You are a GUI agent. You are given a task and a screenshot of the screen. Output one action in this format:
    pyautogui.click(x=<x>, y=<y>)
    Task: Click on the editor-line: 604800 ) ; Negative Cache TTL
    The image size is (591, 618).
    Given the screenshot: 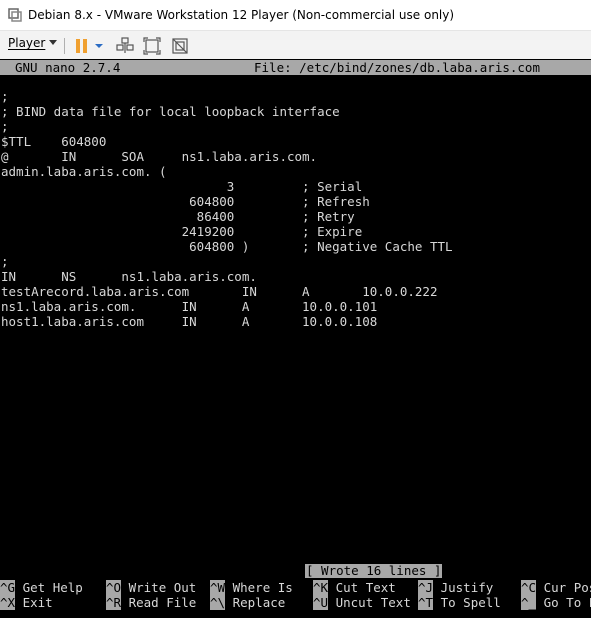 What is the action you would take?
    pyautogui.click(x=227, y=246)
    